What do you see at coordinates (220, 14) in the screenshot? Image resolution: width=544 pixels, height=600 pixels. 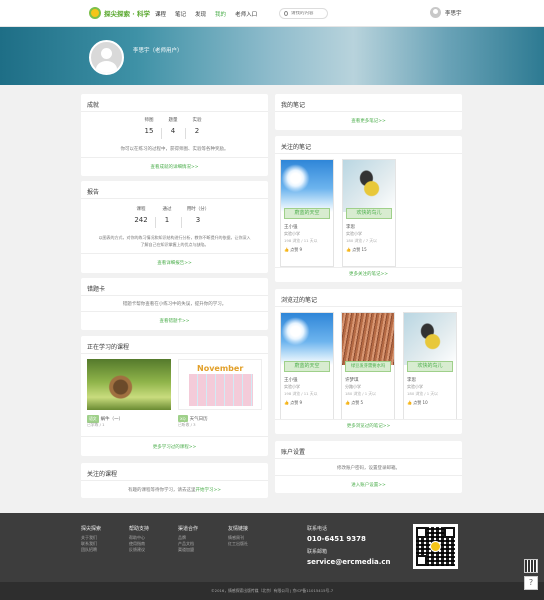 I see `nav-item-mine: 我的` at bounding box center [220, 14].